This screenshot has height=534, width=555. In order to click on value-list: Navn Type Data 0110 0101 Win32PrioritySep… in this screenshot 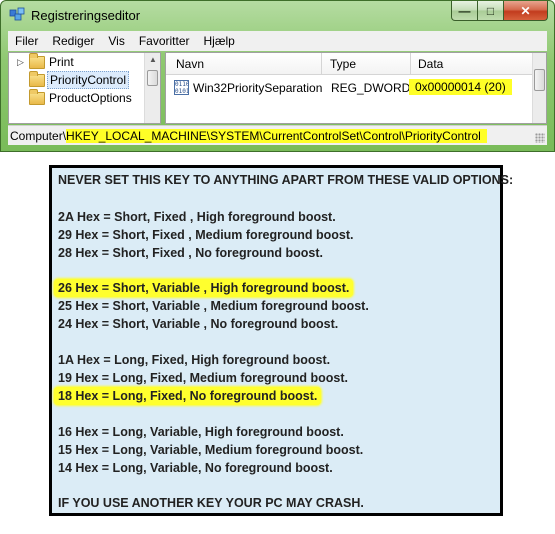, I will do `click(356, 88)`.